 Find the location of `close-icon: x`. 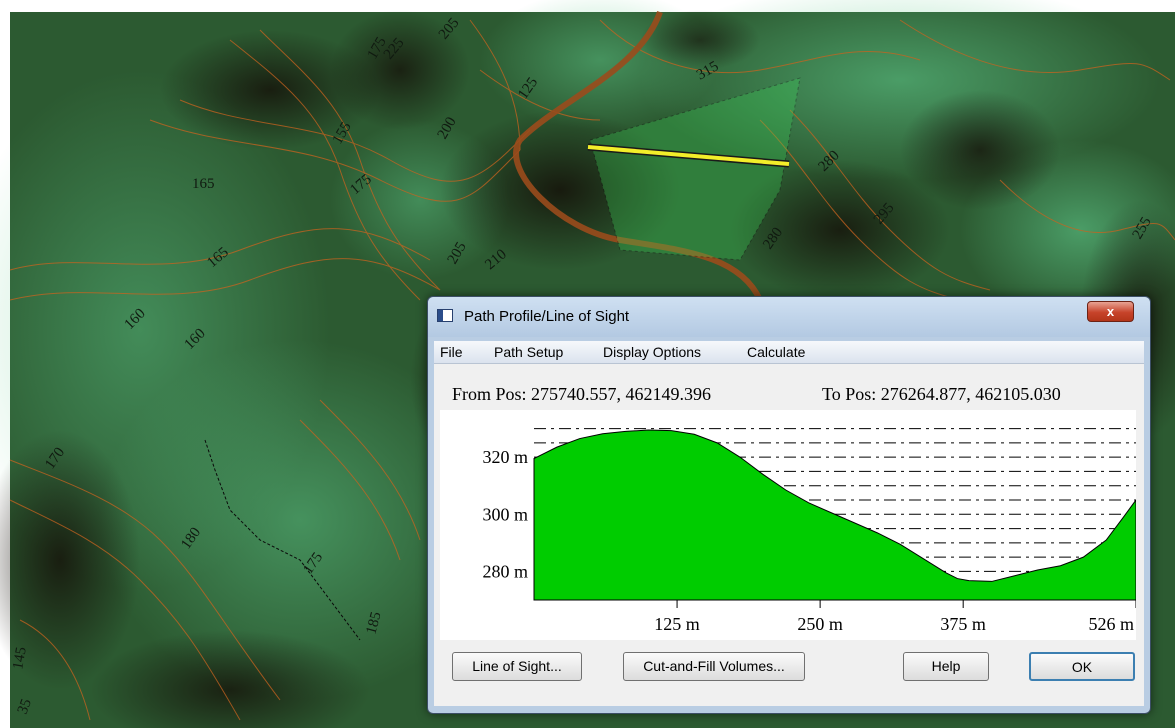

close-icon: x is located at coordinates (1110, 311).